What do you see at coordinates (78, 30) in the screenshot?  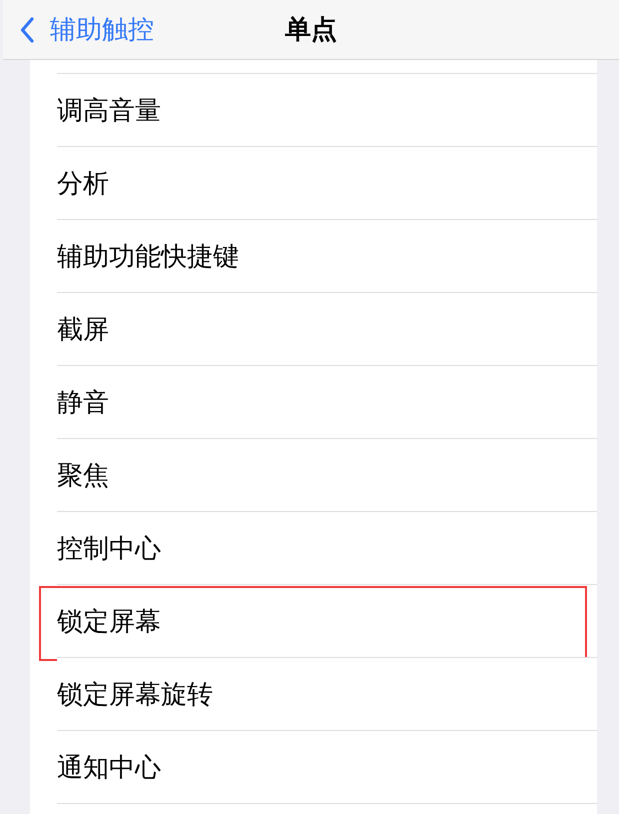 I see `back-button: 辅助触控` at bounding box center [78, 30].